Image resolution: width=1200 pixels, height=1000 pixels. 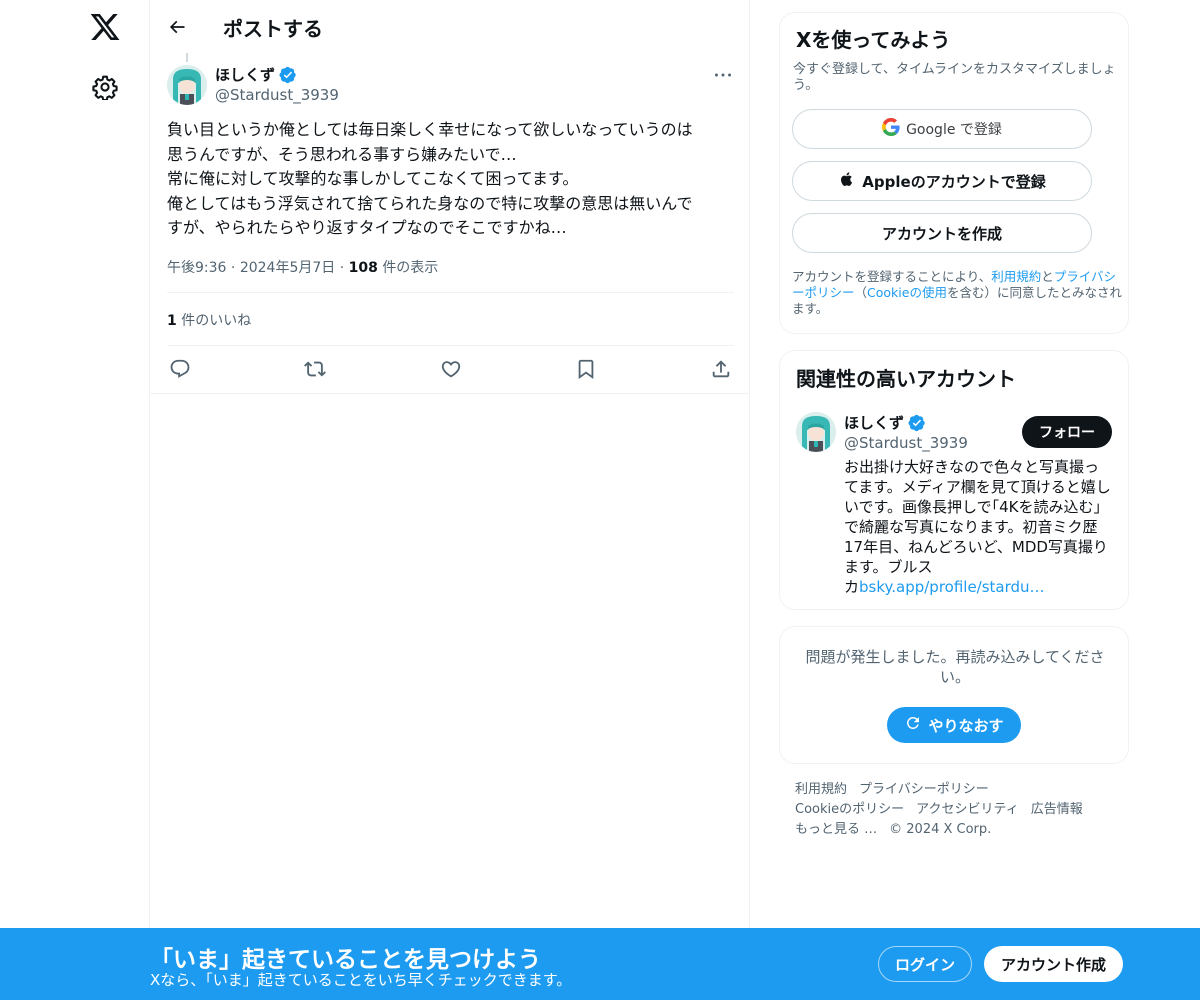 What do you see at coordinates (971, 527) in the screenshot?
I see `bio-line: で綺麗な写真になります。初音ミク歴` at bounding box center [971, 527].